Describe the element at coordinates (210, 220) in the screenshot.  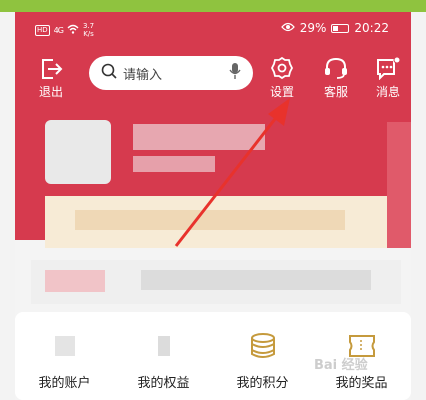
I see `member-card-text-blurred` at that location.